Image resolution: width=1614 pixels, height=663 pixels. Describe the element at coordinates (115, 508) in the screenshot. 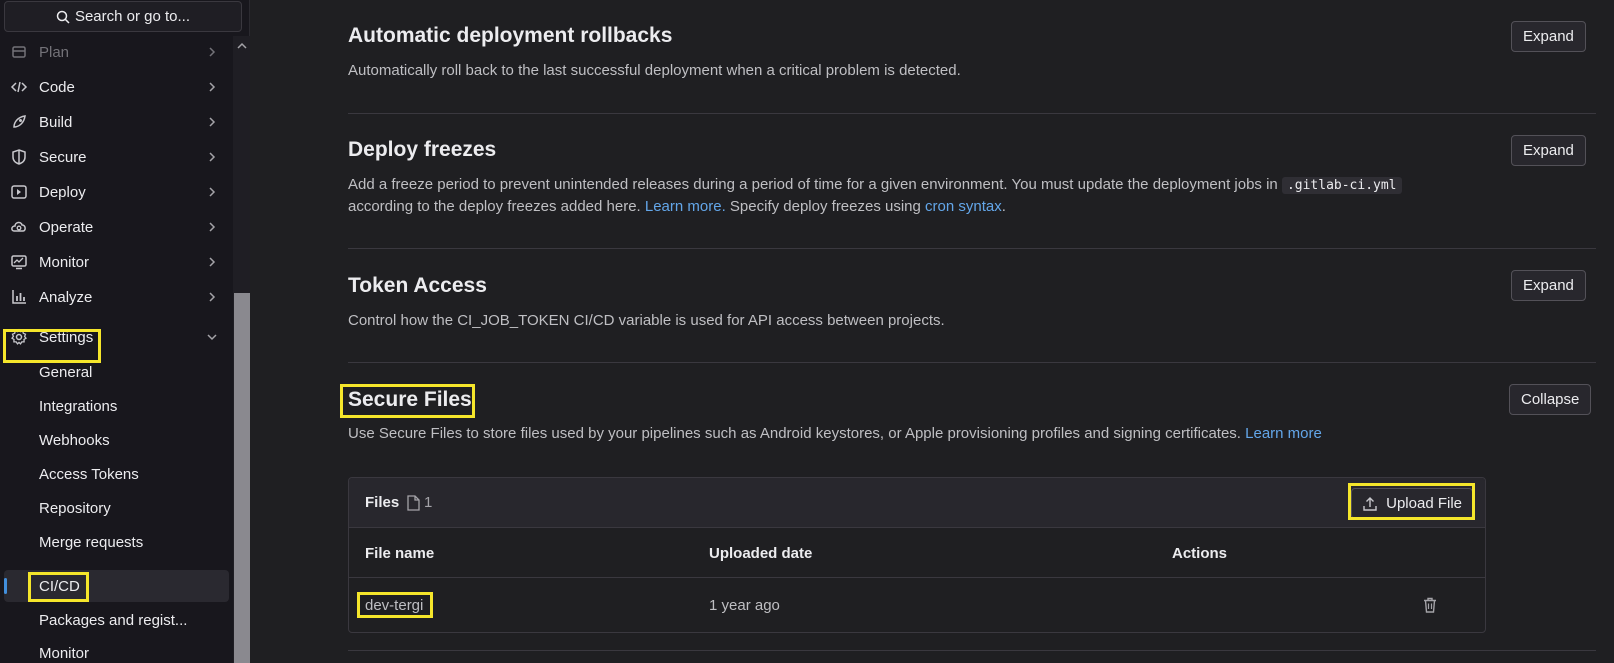

I see `sidebar-subitem-repository: Repository` at that location.